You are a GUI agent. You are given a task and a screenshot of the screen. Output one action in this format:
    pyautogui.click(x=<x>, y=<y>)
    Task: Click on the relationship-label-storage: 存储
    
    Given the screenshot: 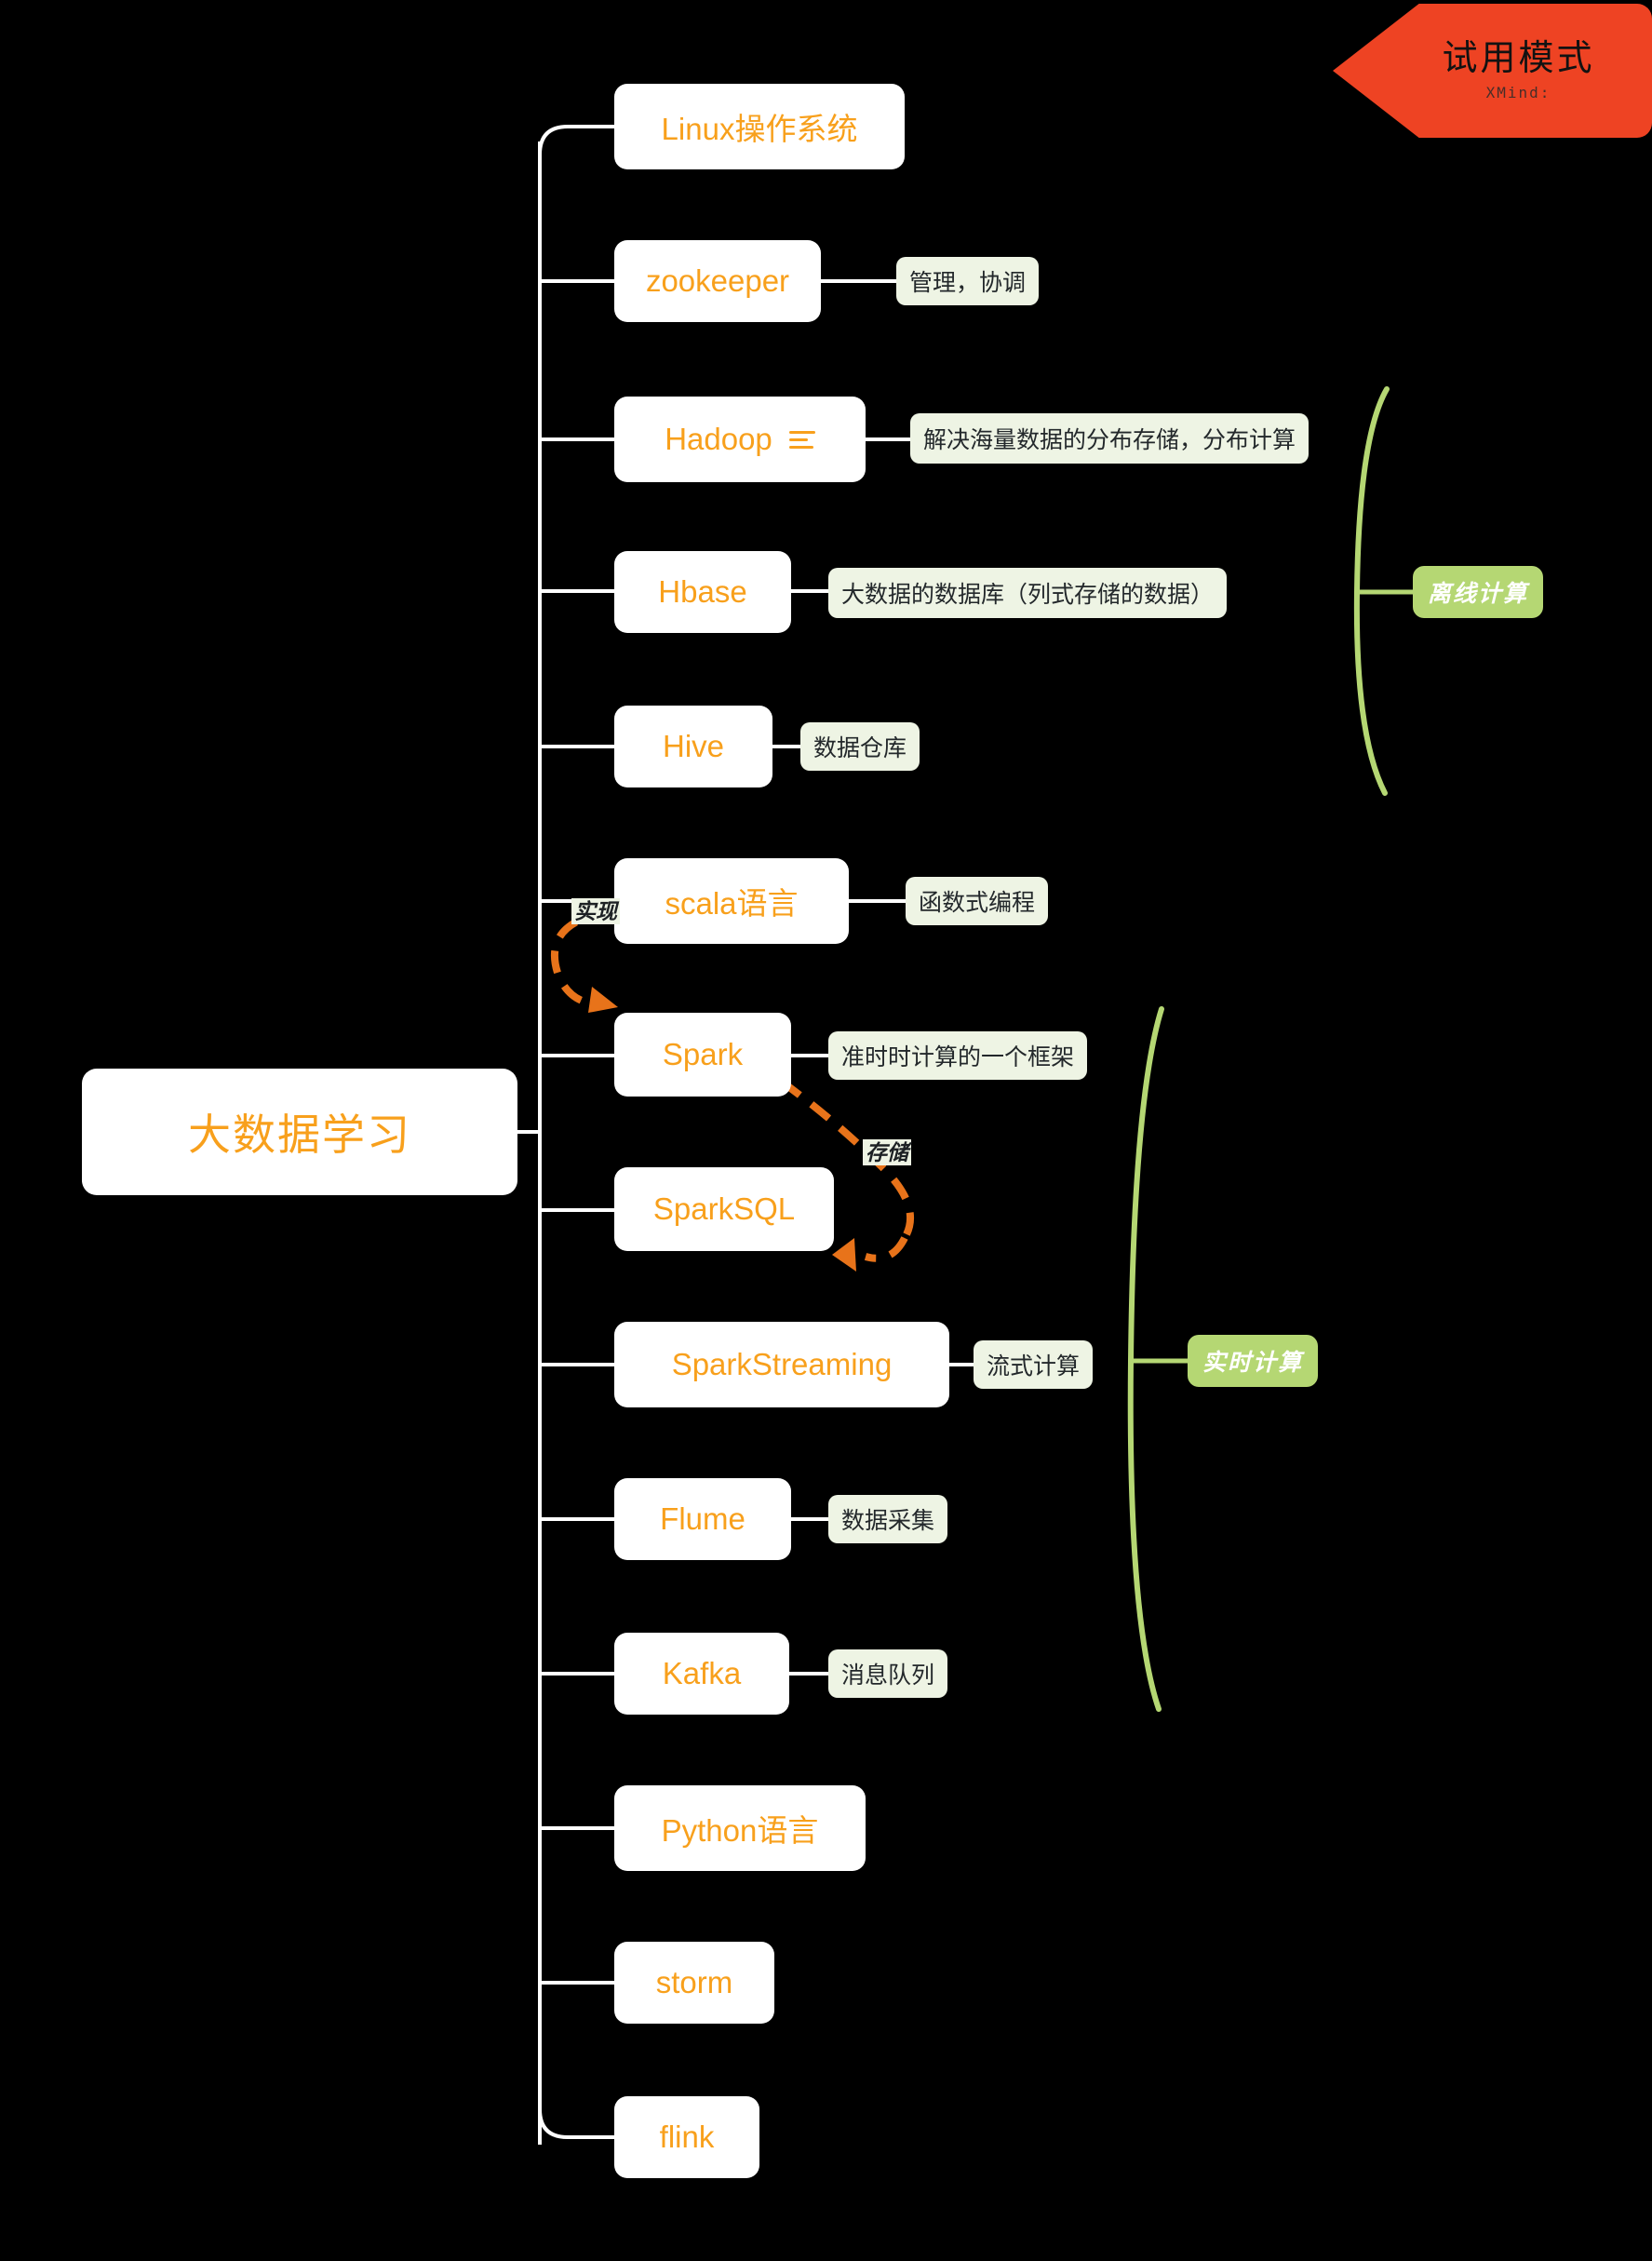 What is the action you would take?
    pyautogui.click(x=887, y=1152)
    